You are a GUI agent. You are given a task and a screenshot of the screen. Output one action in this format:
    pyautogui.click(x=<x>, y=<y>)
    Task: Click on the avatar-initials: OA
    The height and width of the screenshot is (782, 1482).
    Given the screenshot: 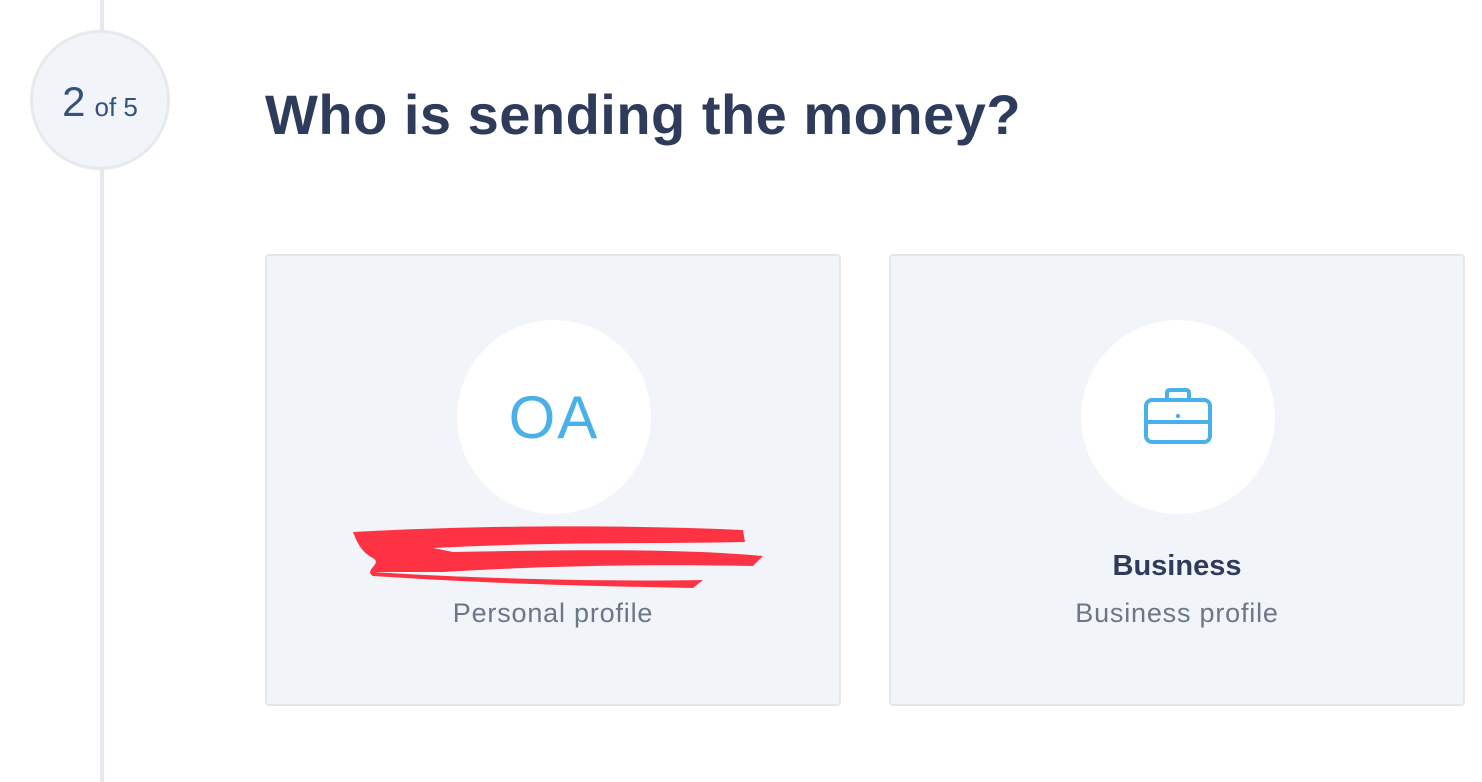 What is the action you would take?
    pyautogui.click(x=554, y=417)
    